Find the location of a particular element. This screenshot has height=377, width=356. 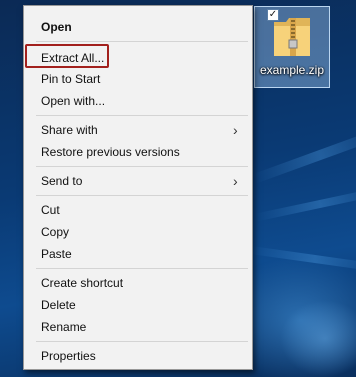

menu-item-delete: Delete is located at coordinates (58, 305).